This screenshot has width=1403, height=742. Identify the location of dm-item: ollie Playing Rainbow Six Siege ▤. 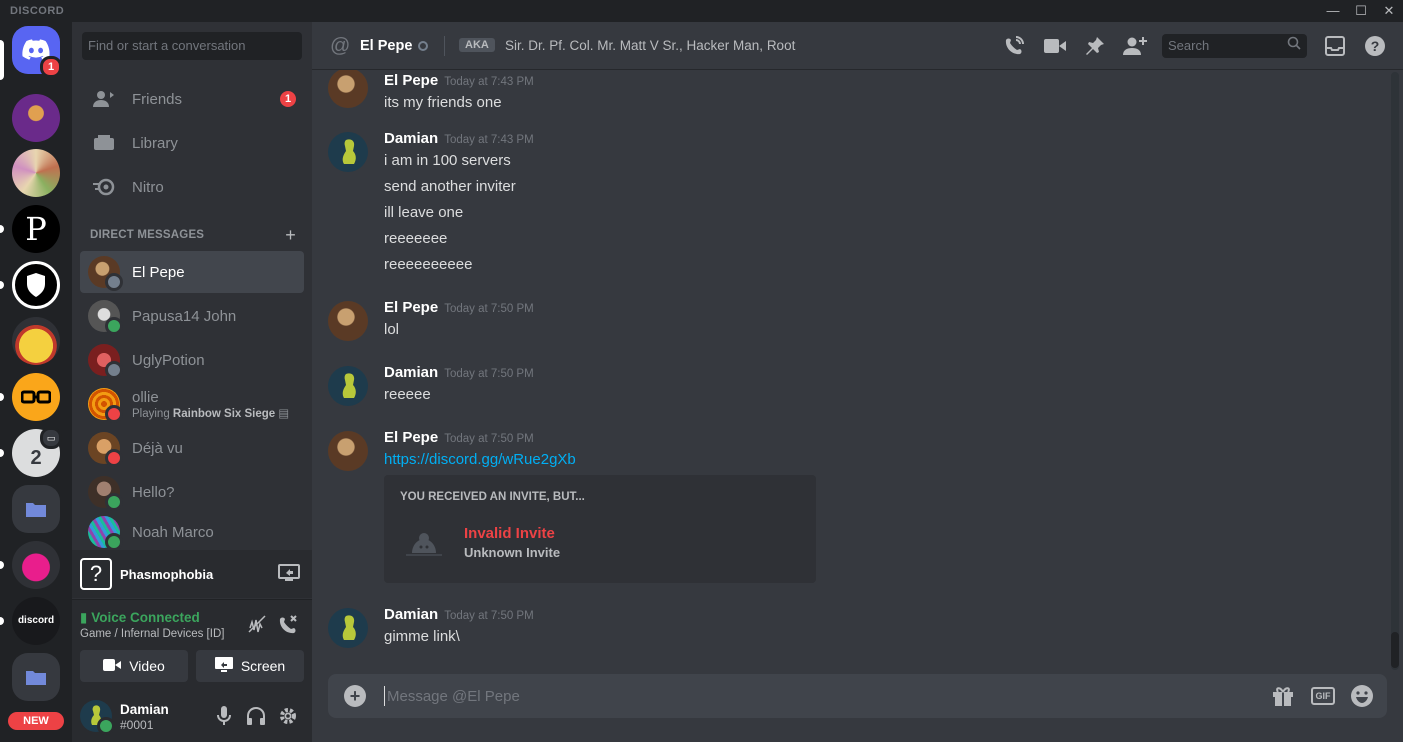
(192, 404).